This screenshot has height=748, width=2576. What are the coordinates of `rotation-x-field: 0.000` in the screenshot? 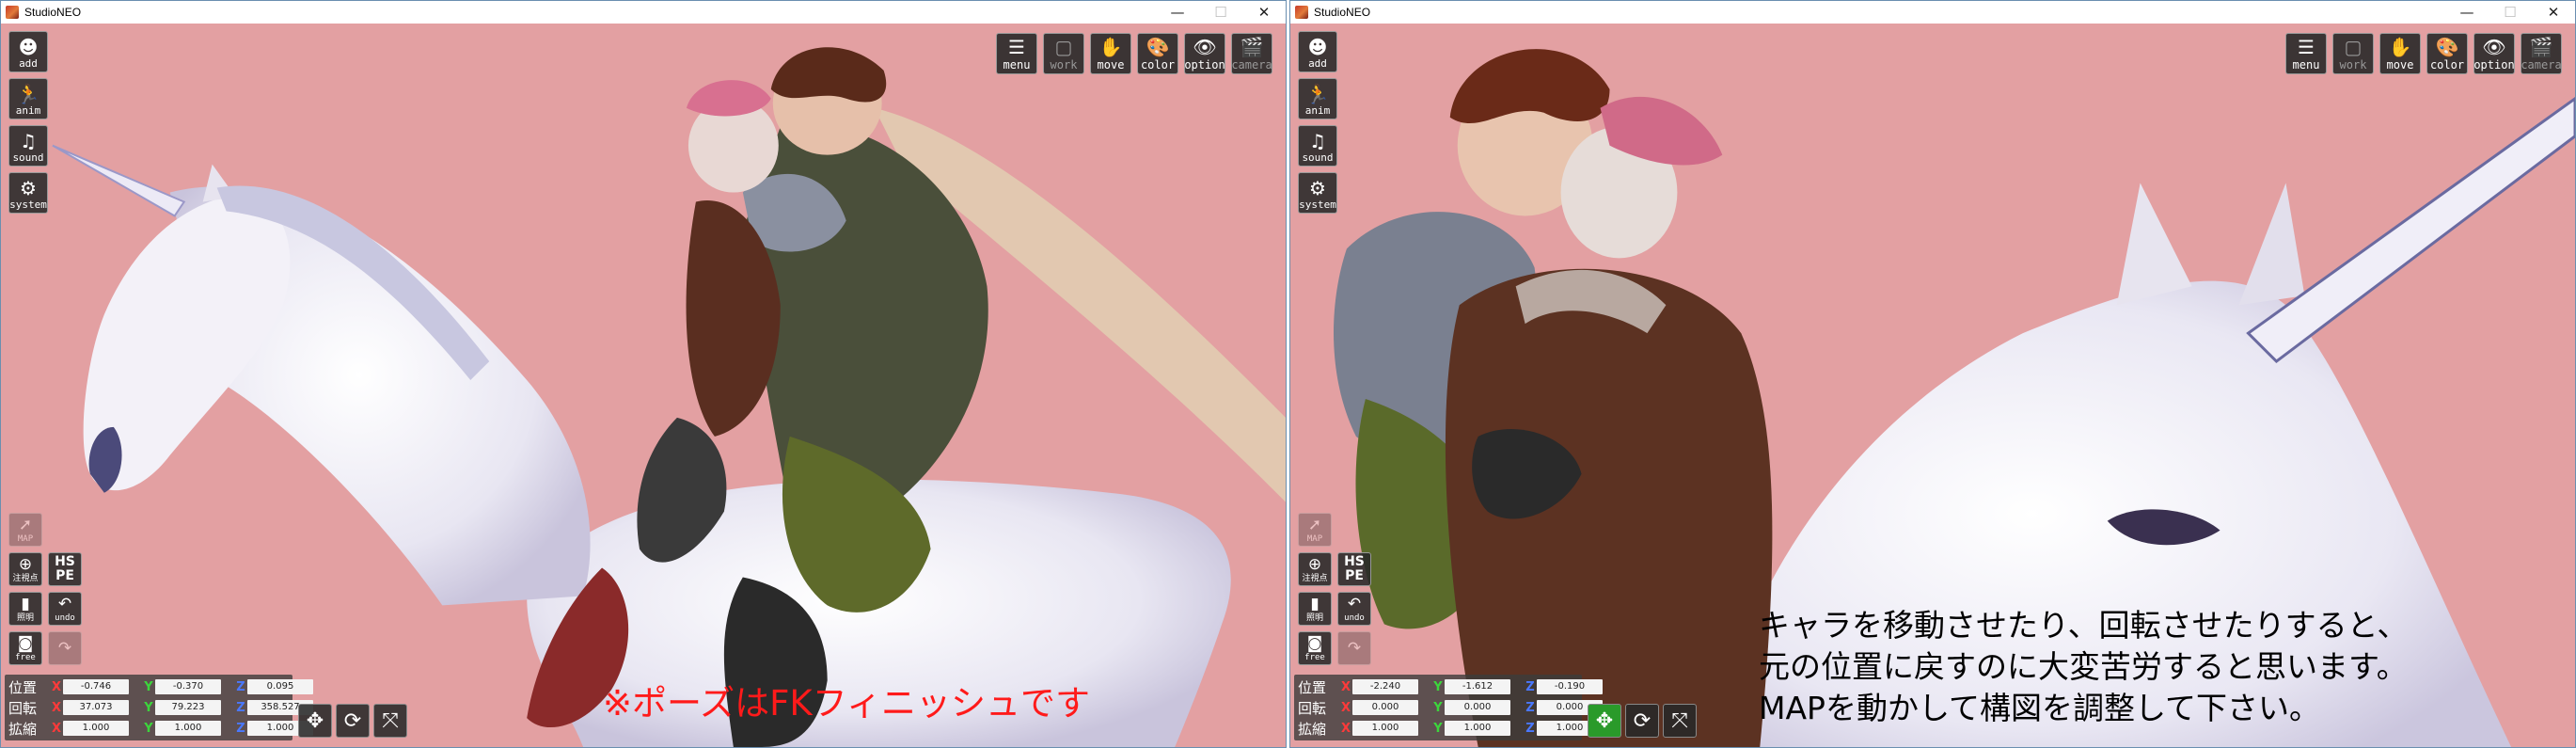 It's located at (1385, 707).